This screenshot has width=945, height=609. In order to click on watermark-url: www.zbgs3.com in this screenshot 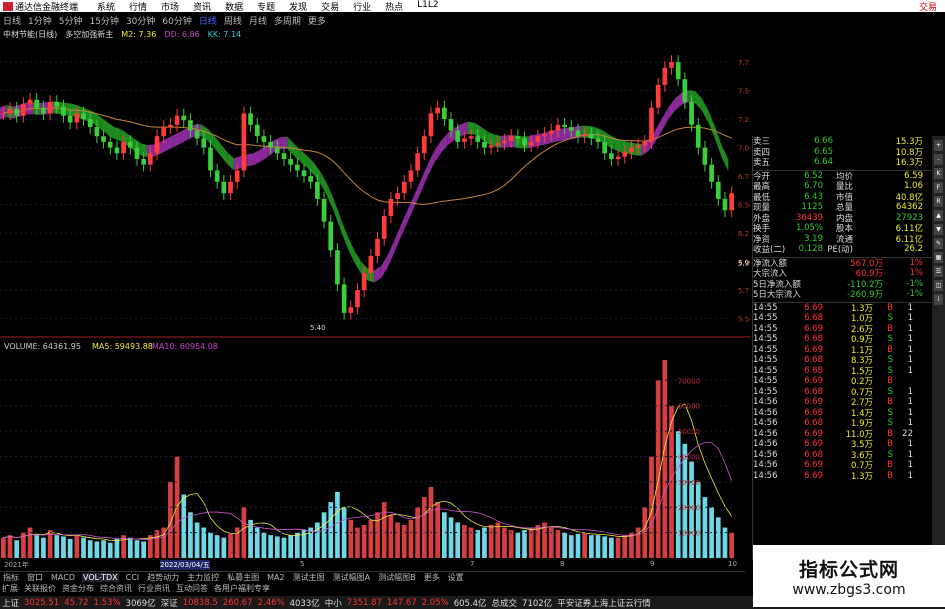, I will do `click(849, 589)`.